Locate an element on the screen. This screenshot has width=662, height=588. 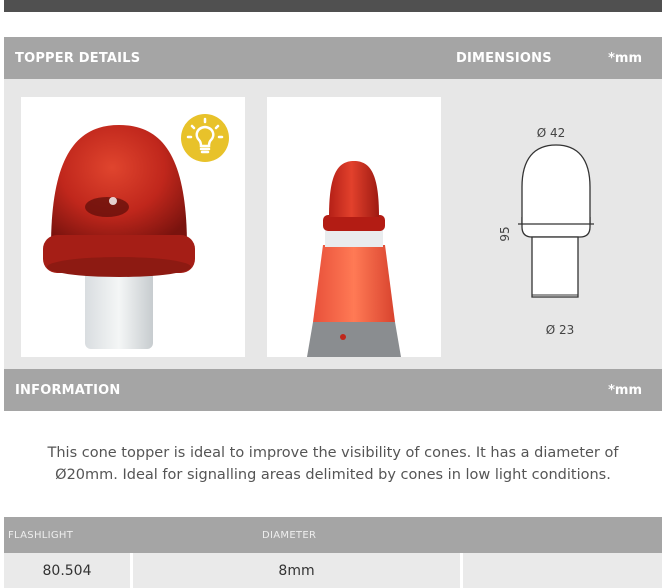
cell-diameter: 8mm is located at coordinates (296, 570).